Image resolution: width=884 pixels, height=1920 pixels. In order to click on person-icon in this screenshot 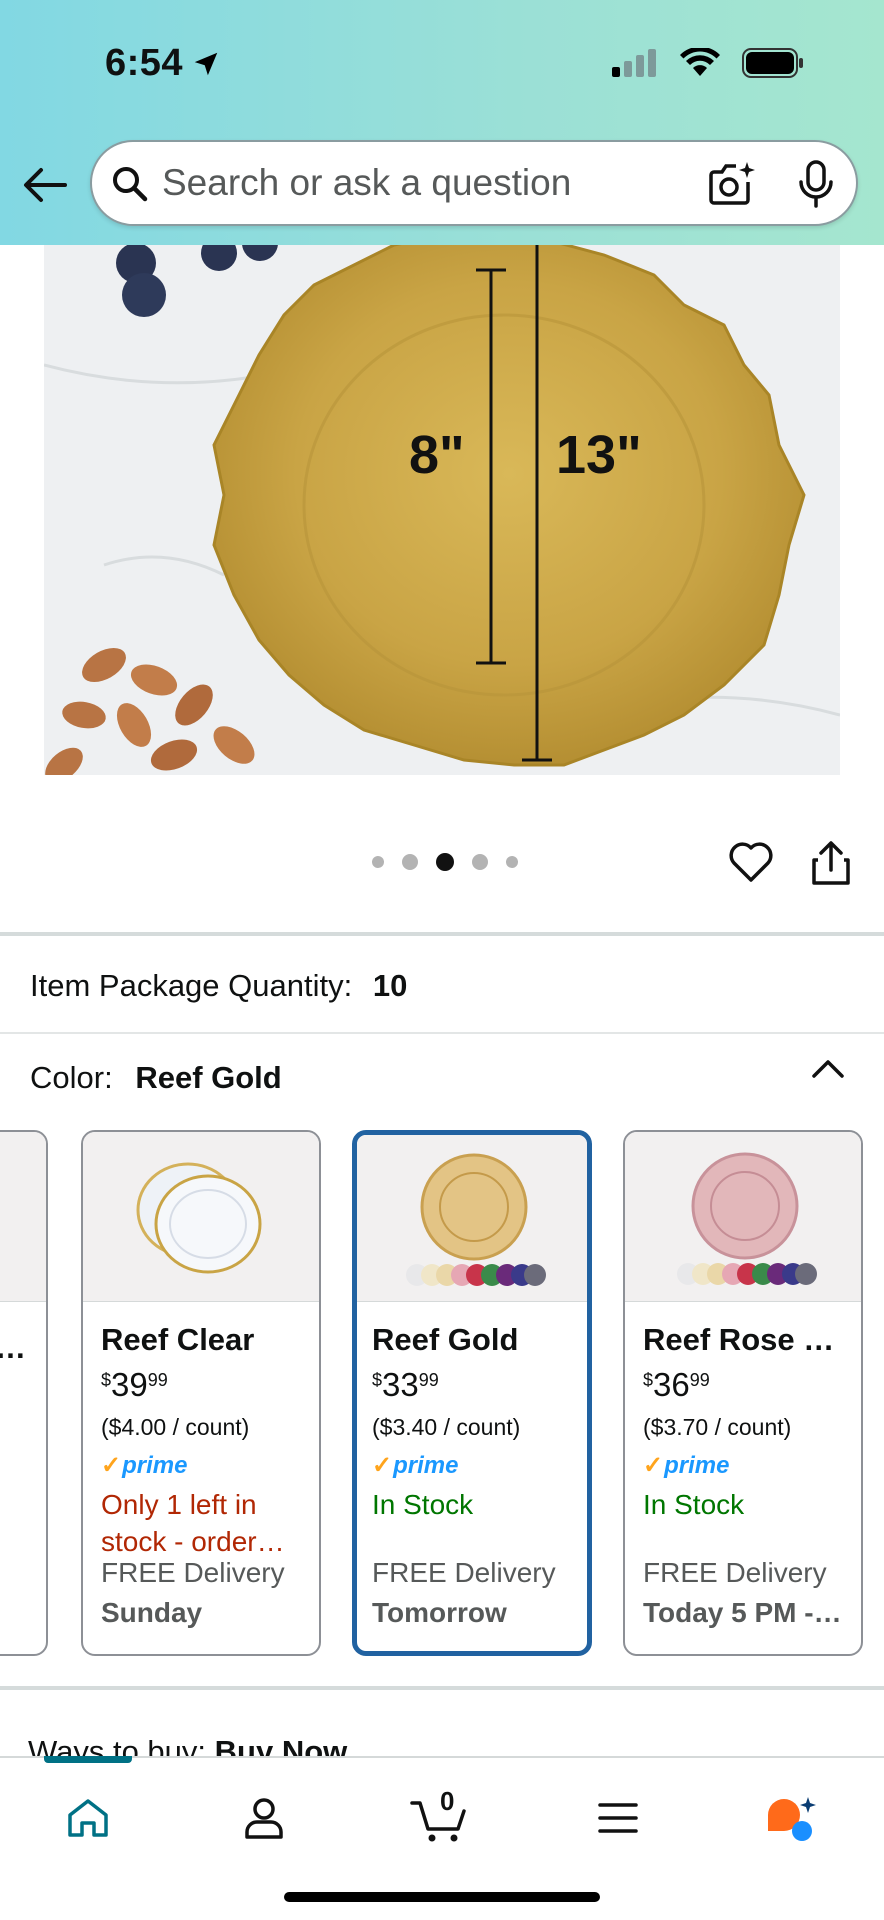, I will do `click(264, 1818)`.